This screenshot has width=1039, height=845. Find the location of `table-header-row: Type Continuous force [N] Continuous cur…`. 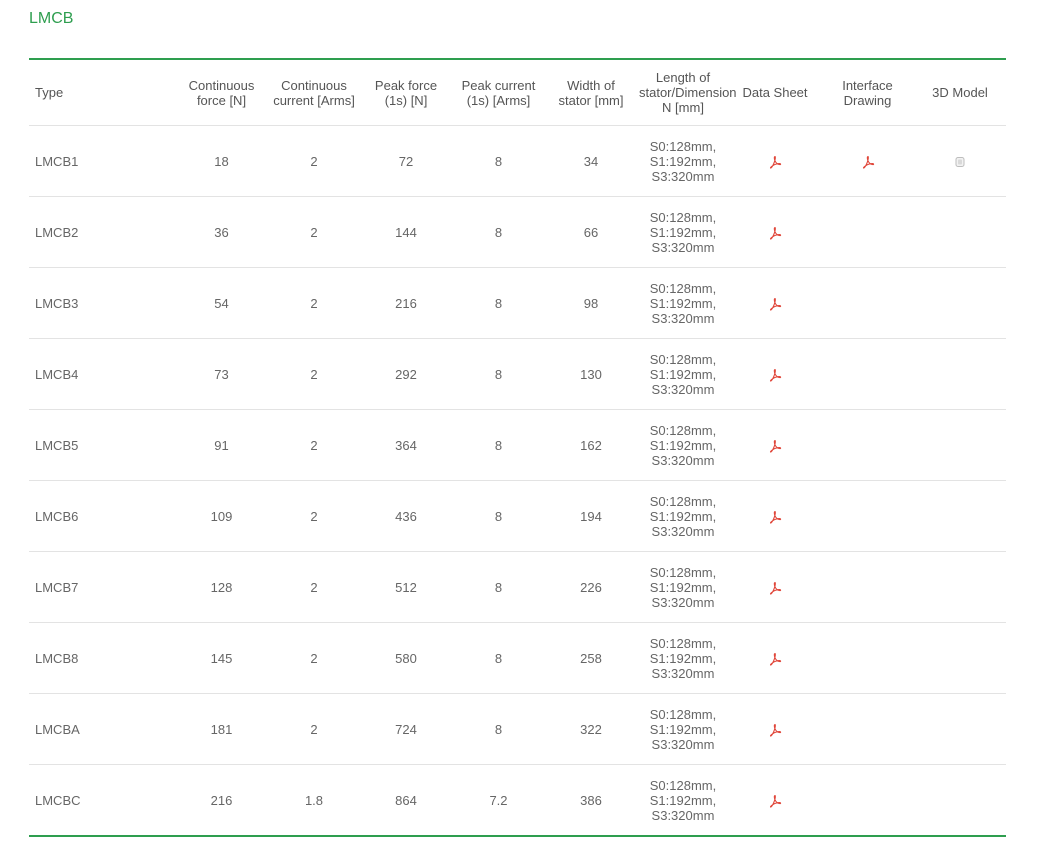

table-header-row: Type Continuous force [N] Continuous cur… is located at coordinates (517, 92).